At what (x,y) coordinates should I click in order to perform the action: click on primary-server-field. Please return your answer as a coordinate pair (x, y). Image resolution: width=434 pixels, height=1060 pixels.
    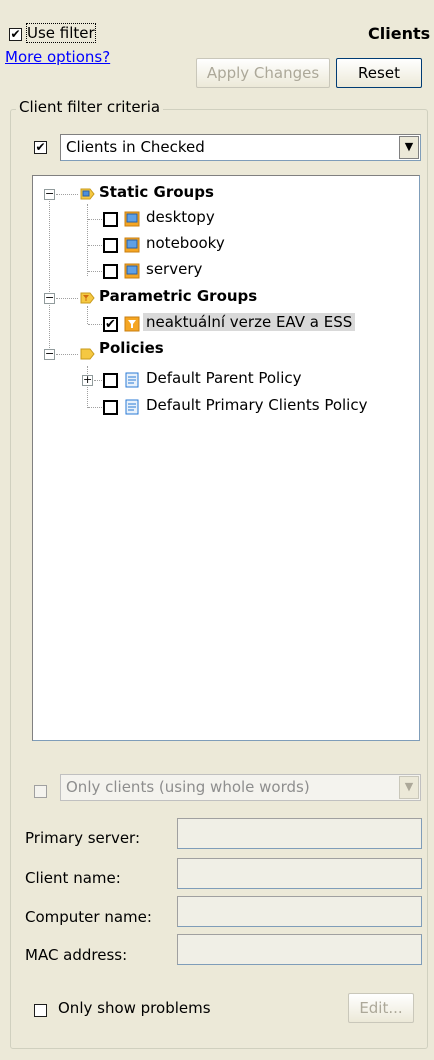
    Looking at the image, I should click on (299, 833).